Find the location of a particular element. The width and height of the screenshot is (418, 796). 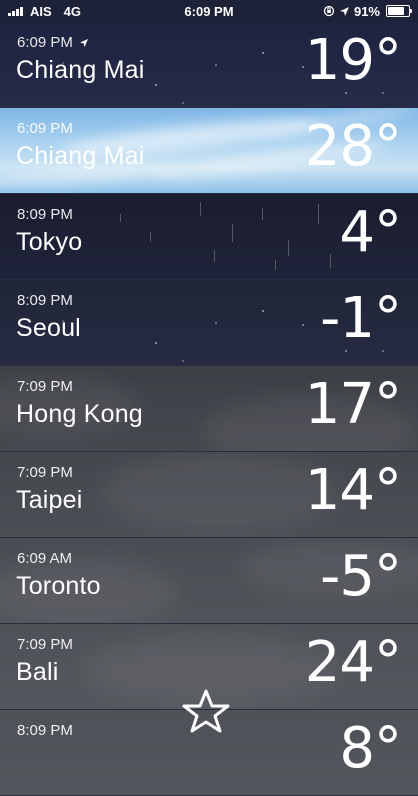

city-name: Taipei is located at coordinates (49, 500).